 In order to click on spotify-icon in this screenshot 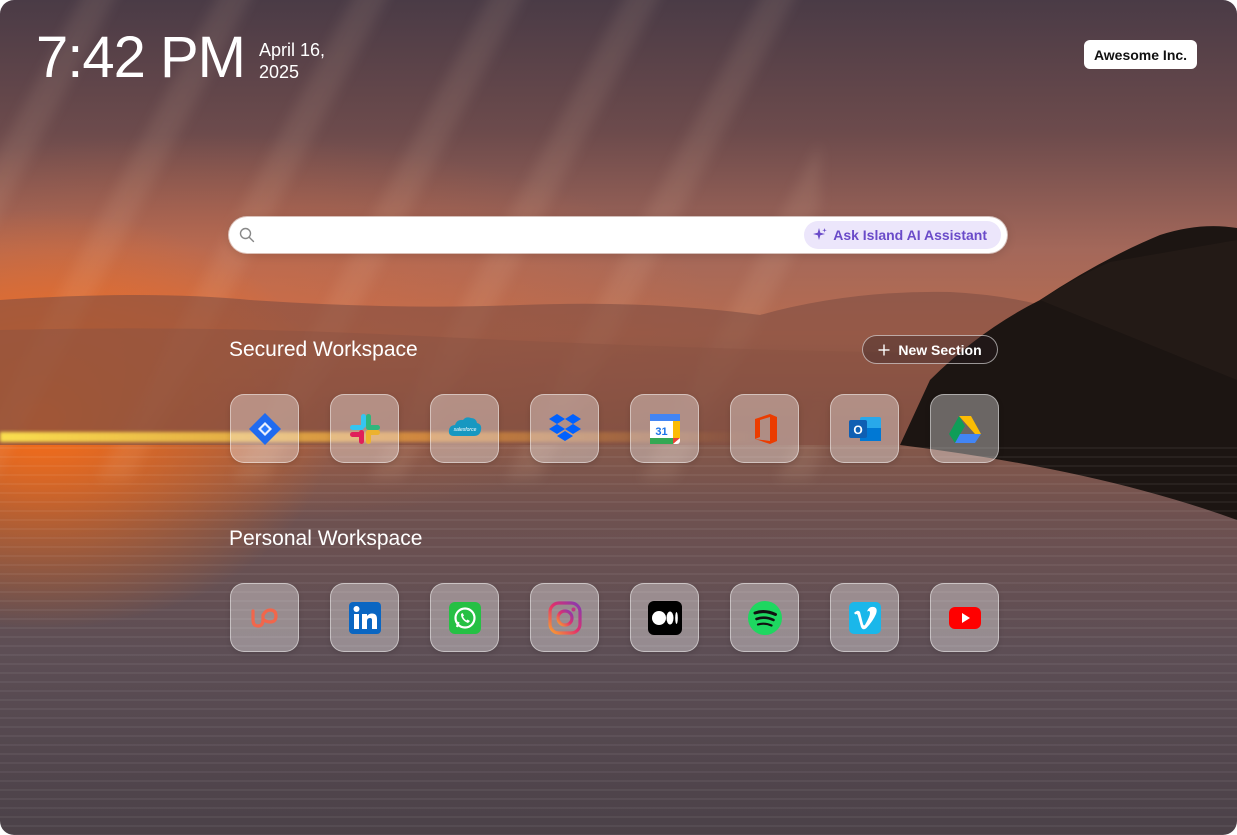, I will do `click(764, 617)`.